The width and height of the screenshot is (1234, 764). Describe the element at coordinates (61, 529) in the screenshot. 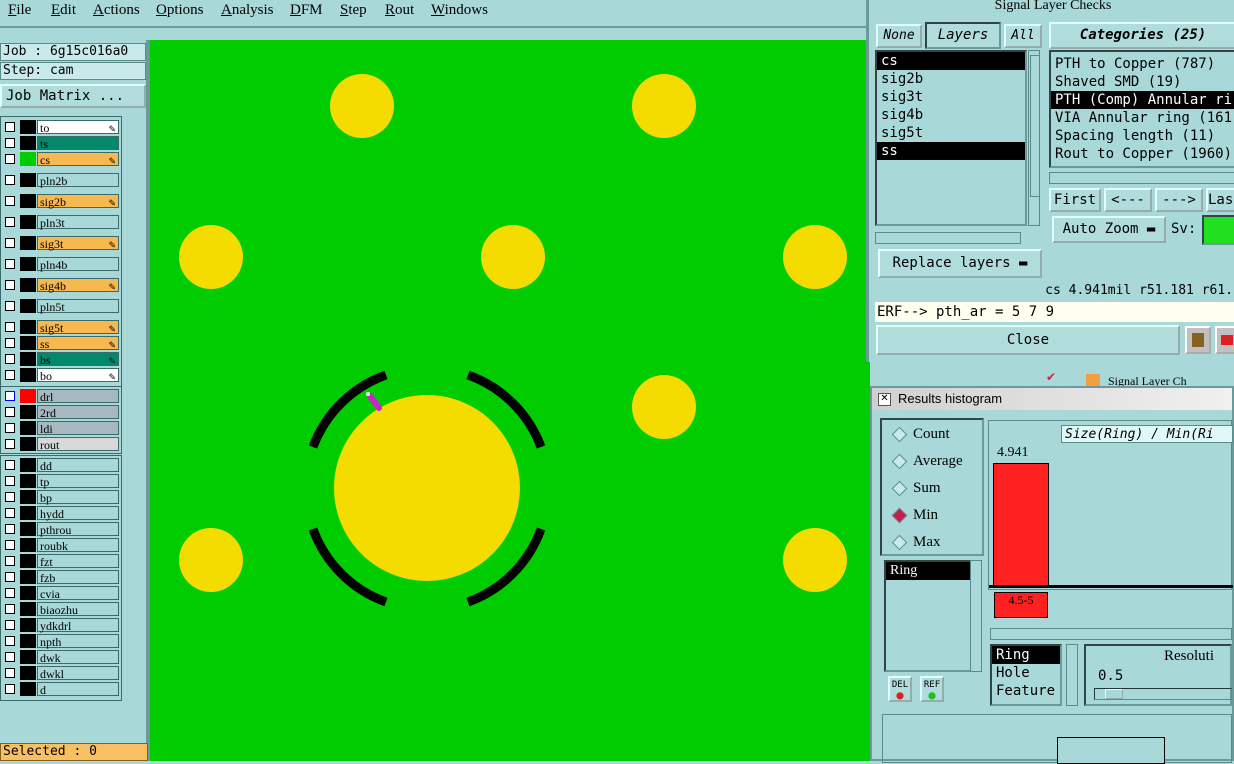

I see `layer-row-pthrou: pthrou` at that location.